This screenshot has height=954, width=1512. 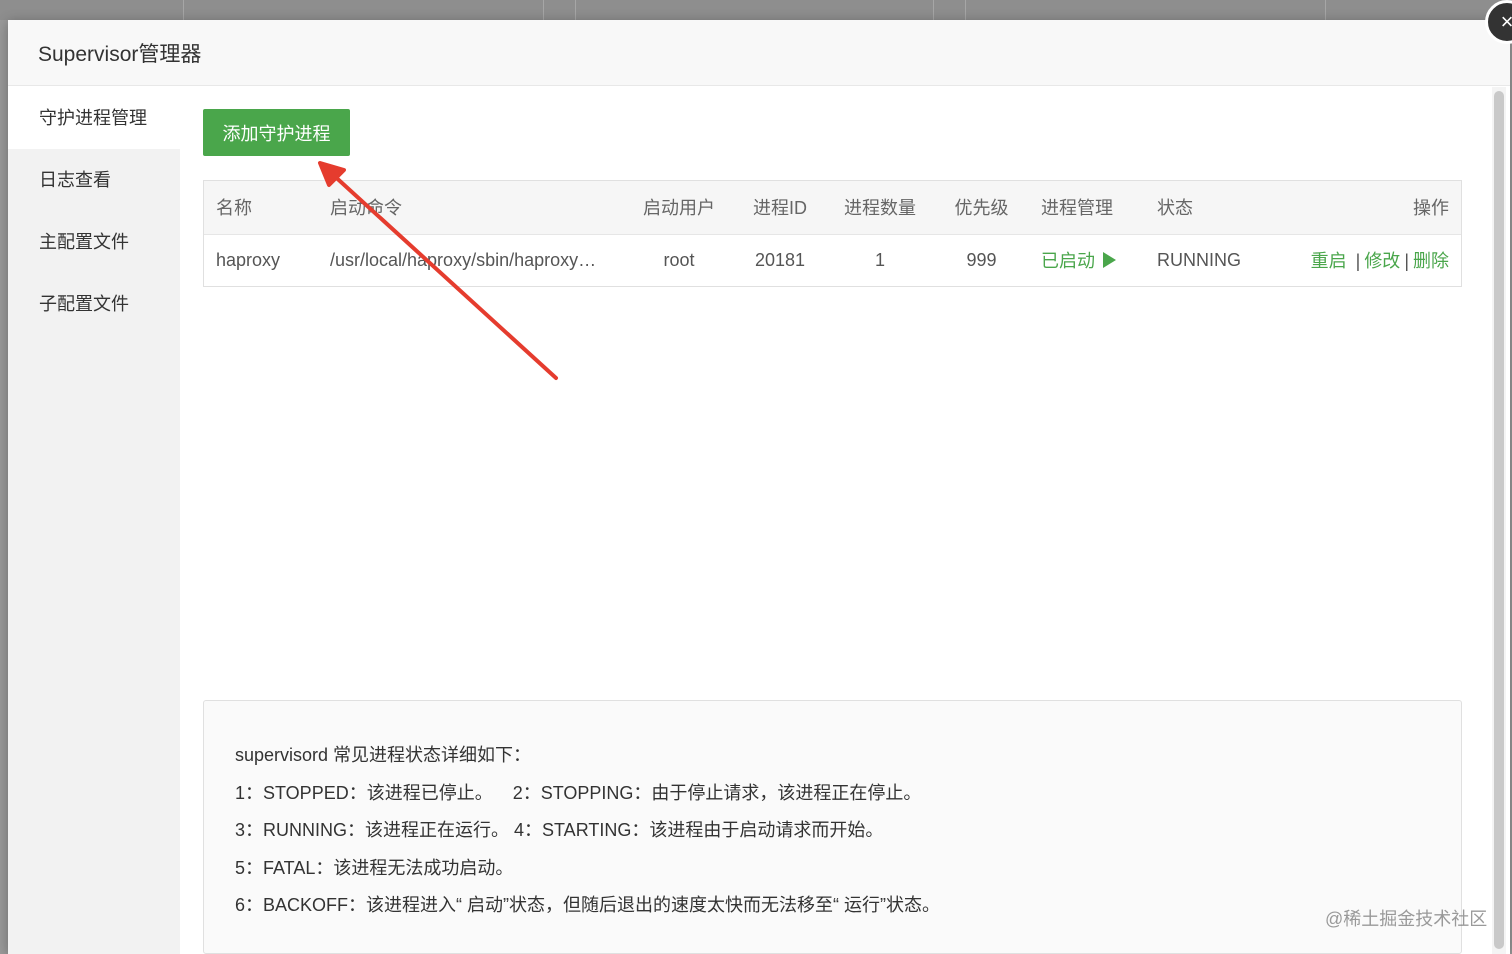 I want to click on modal-scrollbar, so click(x=1499, y=520).